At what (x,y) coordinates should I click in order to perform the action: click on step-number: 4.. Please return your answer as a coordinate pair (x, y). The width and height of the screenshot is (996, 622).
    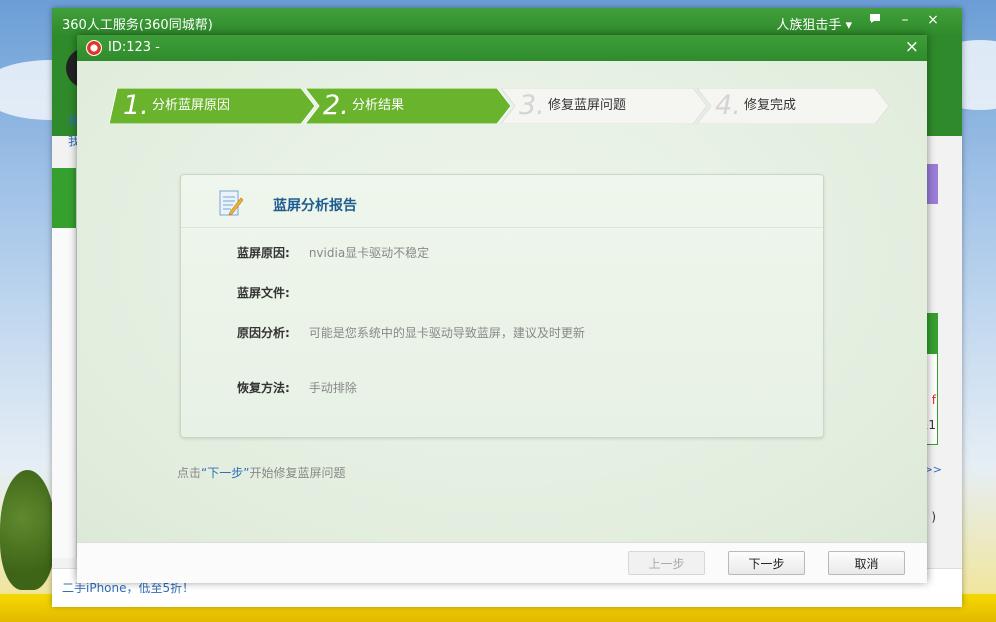
    Looking at the image, I should click on (728, 105).